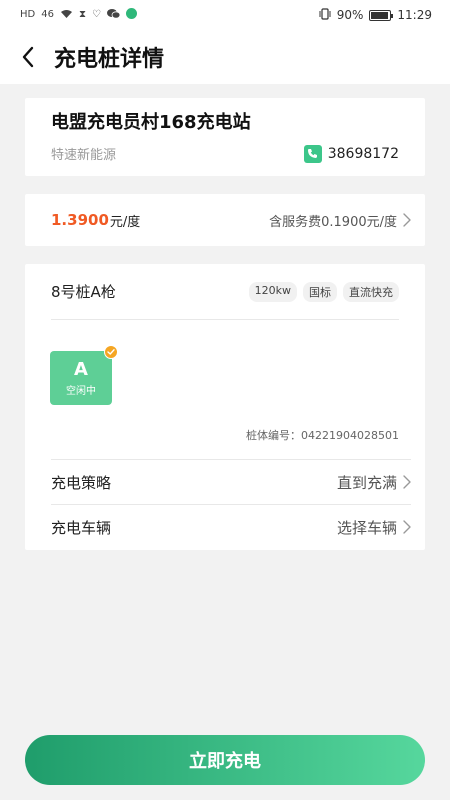 This screenshot has width=450, height=800. Describe the element at coordinates (151, 122) in the screenshot. I see `station-name: 电盟充电员村168充电站` at that location.